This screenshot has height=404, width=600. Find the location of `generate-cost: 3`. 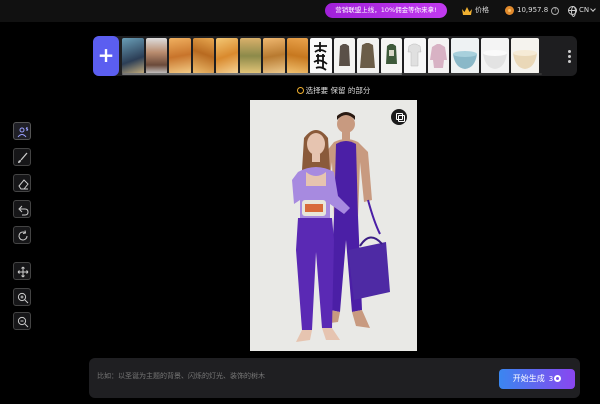

generate-cost: 3 is located at coordinates (551, 379).